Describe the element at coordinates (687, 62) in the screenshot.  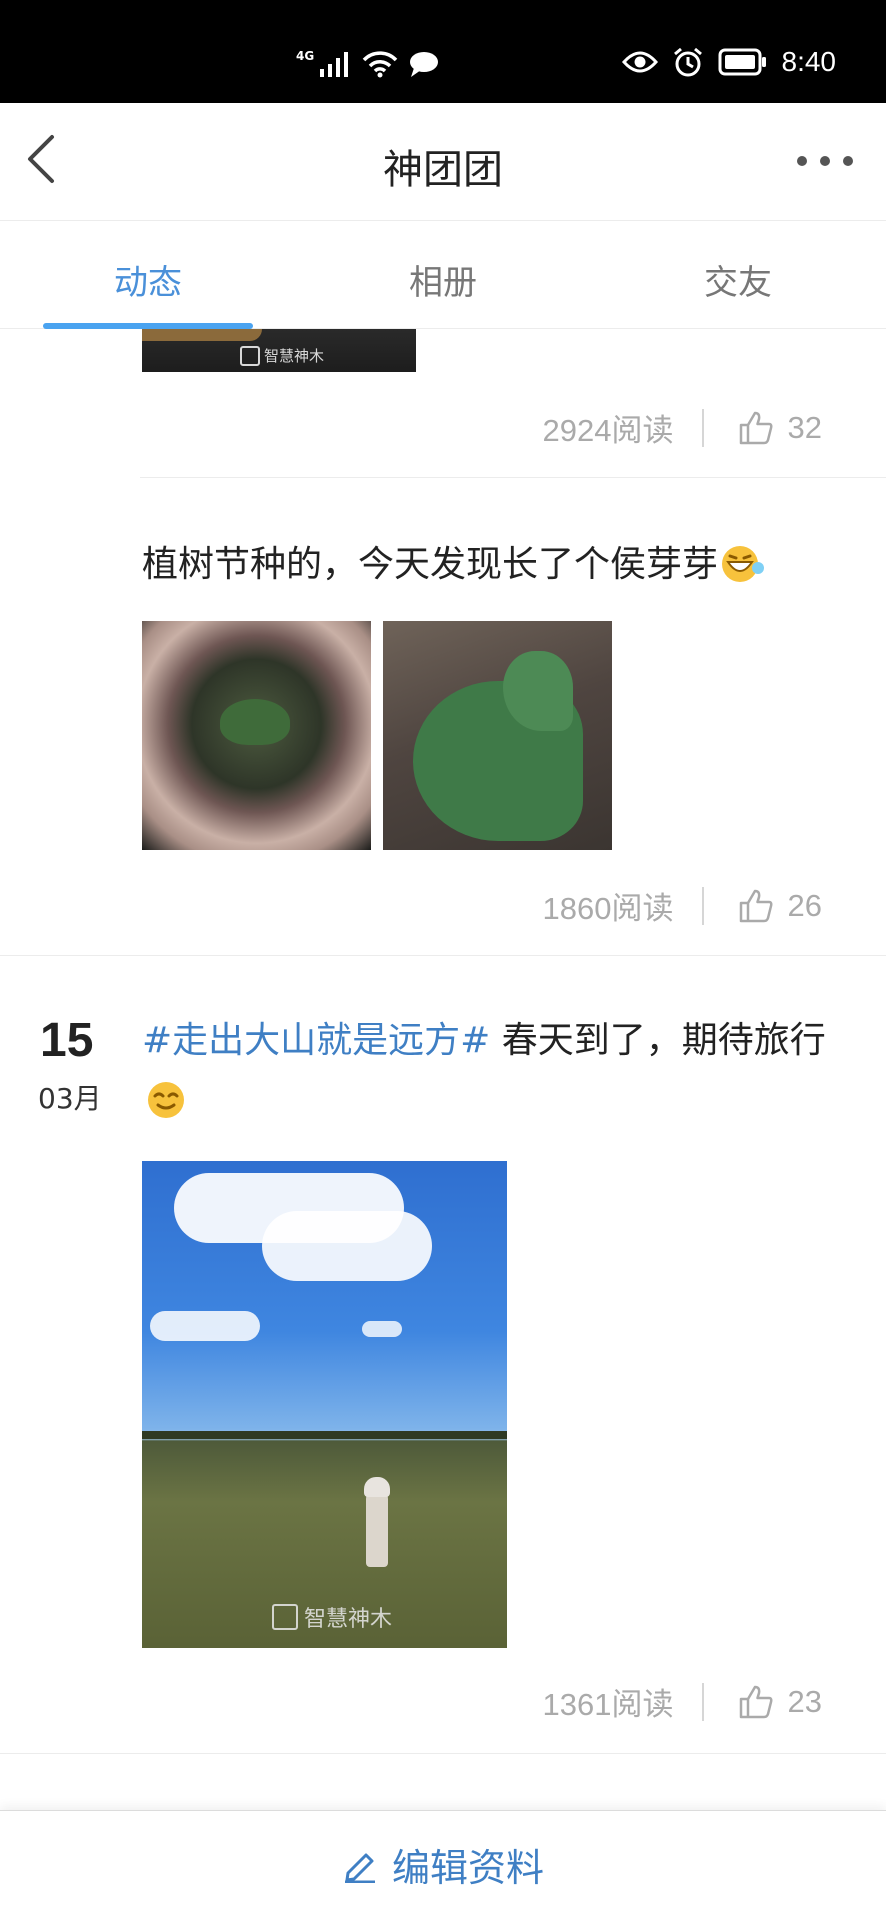
I see `alarm-icon` at that location.